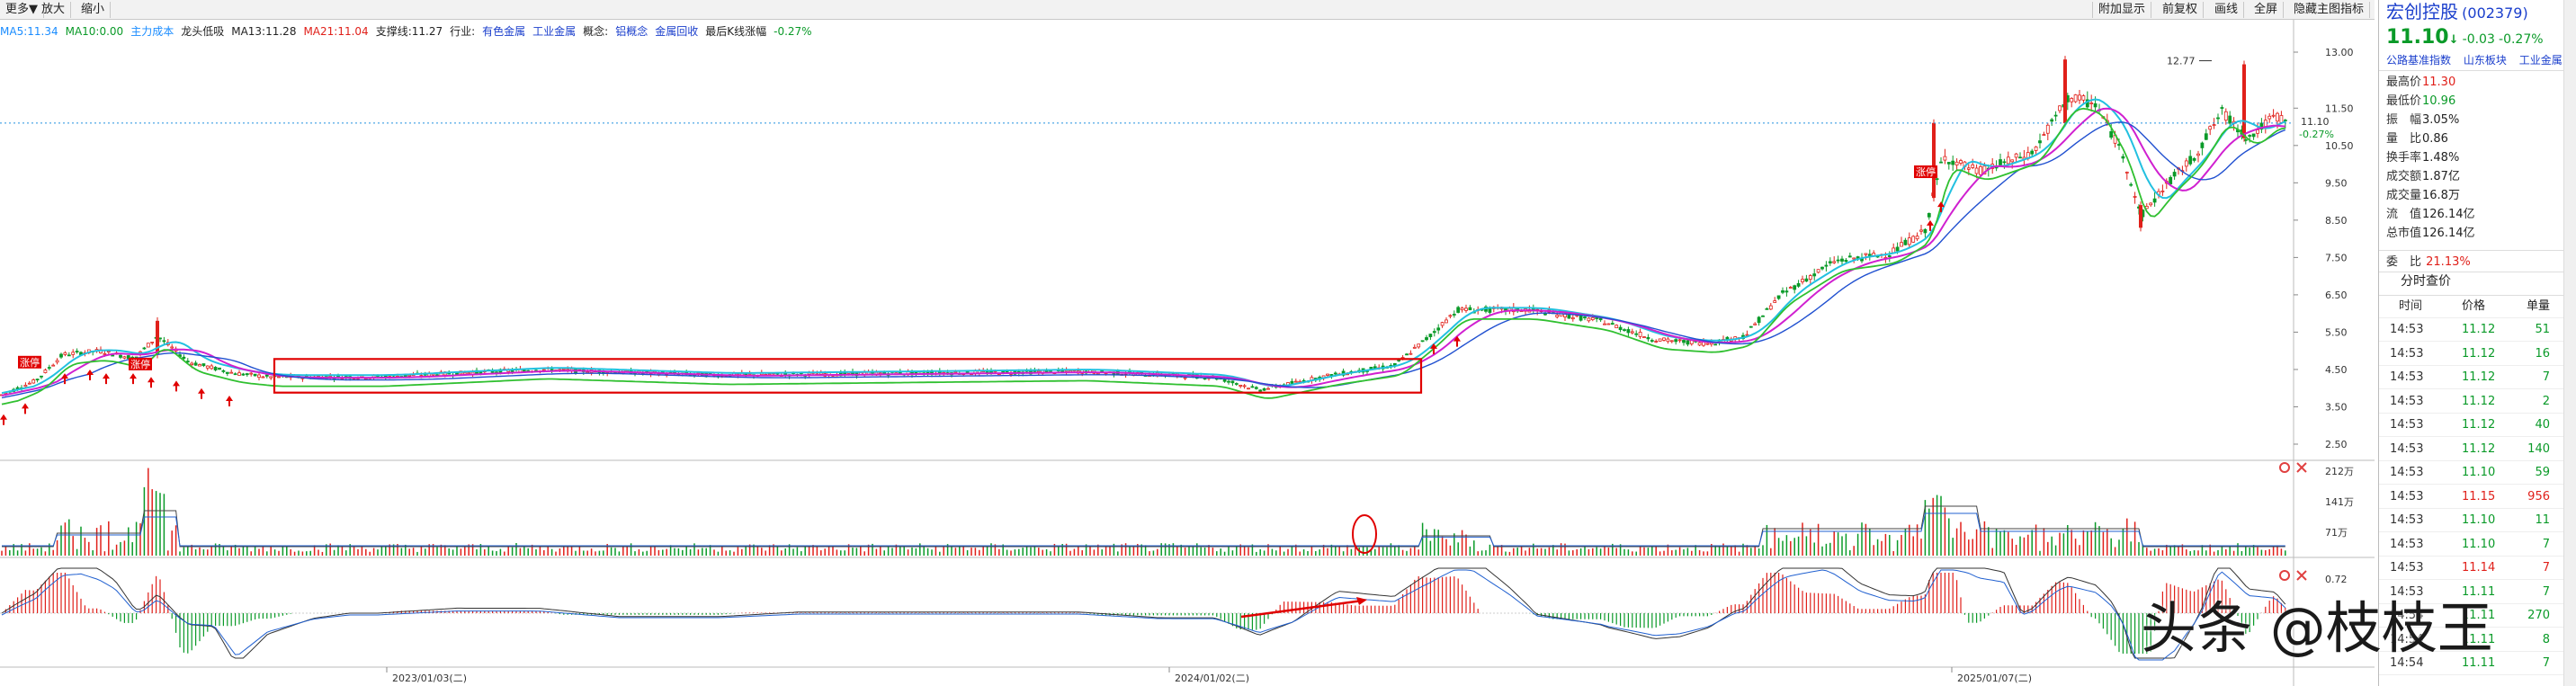 Image resolution: width=2576 pixels, height=686 pixels. I want to click on tick-row: 14:53 11.12 140, so click(2477, 450).